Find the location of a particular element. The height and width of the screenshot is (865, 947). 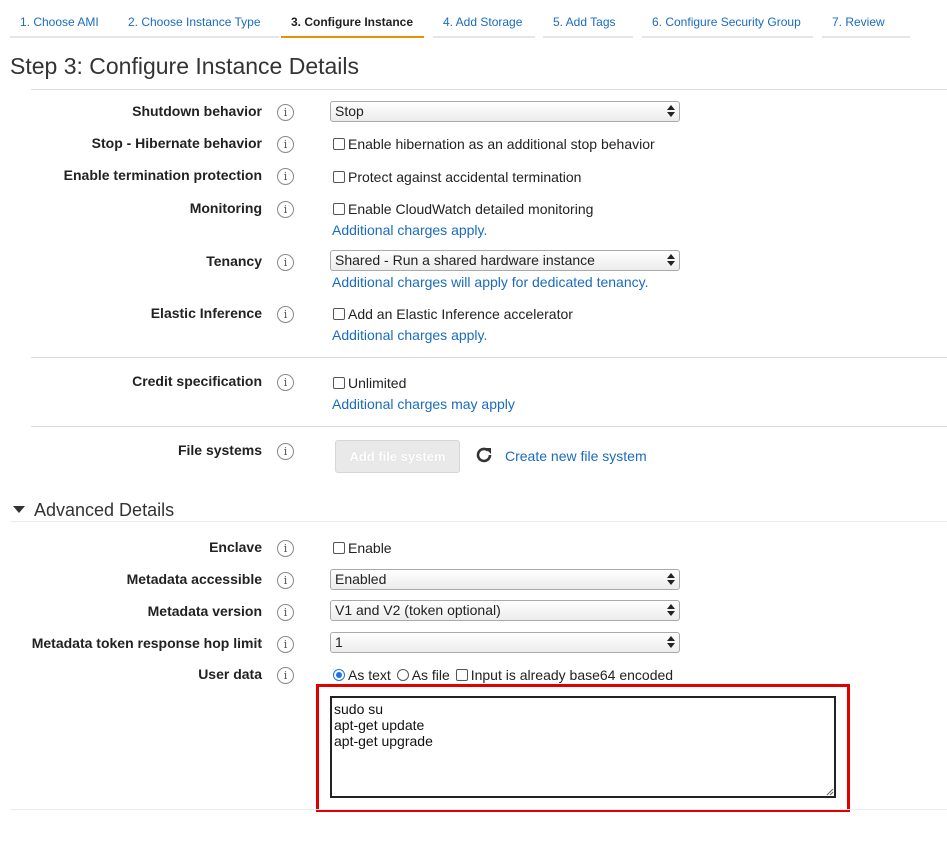

user-data-label: User data is located at coordinates (230, 674).